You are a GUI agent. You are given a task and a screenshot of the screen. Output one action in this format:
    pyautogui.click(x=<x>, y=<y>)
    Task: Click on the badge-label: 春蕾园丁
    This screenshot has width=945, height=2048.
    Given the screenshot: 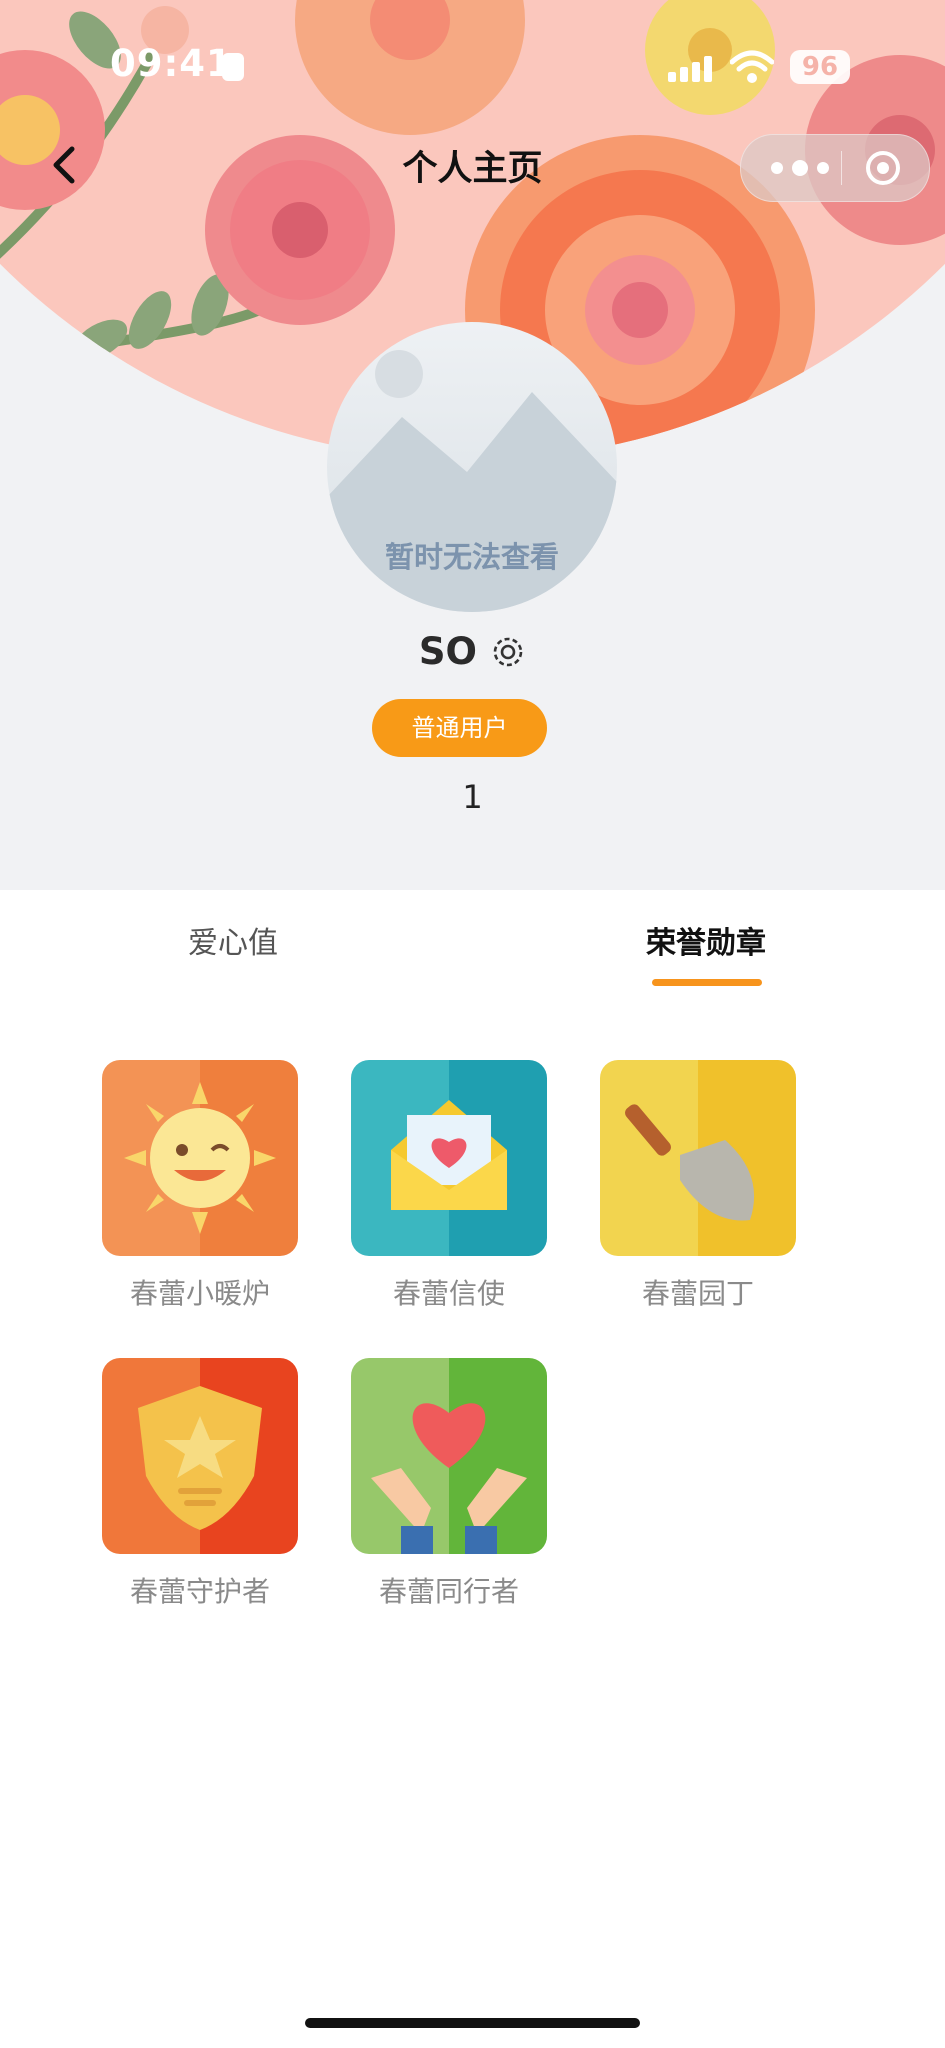 What is the action you would take?
    pyautogui.click(x=697, y=1293)
    